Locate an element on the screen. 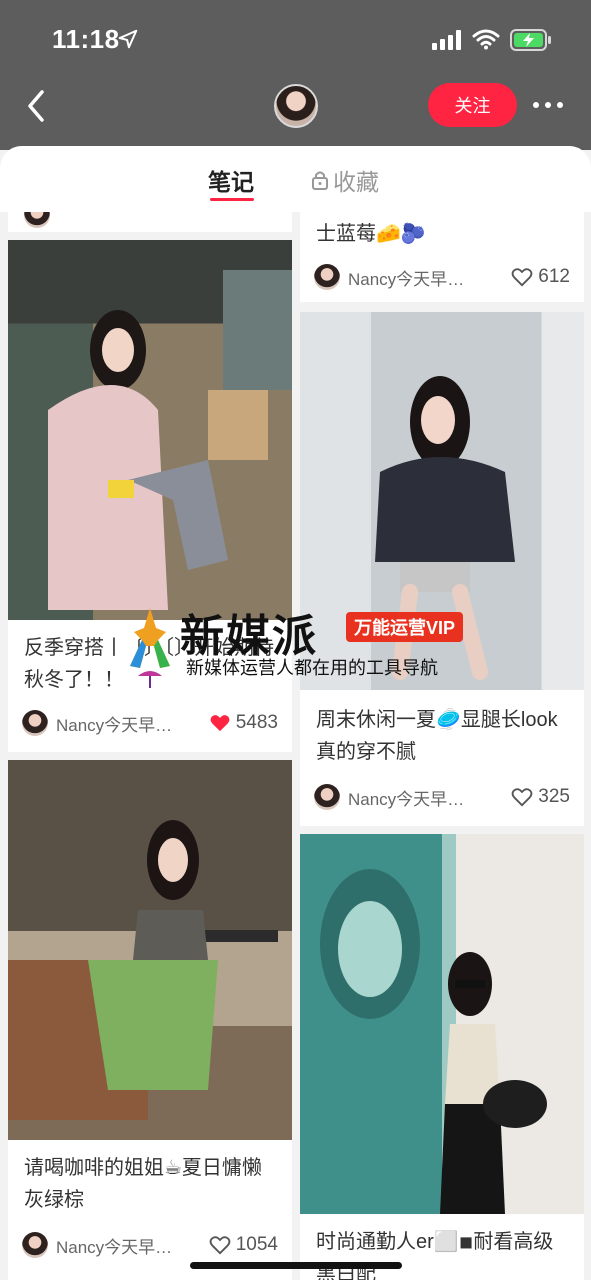 The height and width of the screenshot is (1280, 591). top-bar: 11:18 关注 is located at coordinates (295, 75).